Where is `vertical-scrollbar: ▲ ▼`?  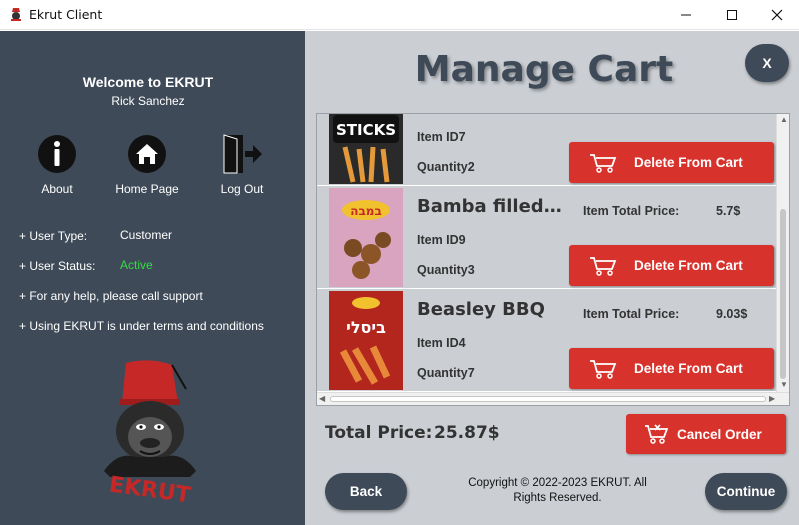 vertical-scrollbar: ▲ ▼ is located at coordinates (782, 253).